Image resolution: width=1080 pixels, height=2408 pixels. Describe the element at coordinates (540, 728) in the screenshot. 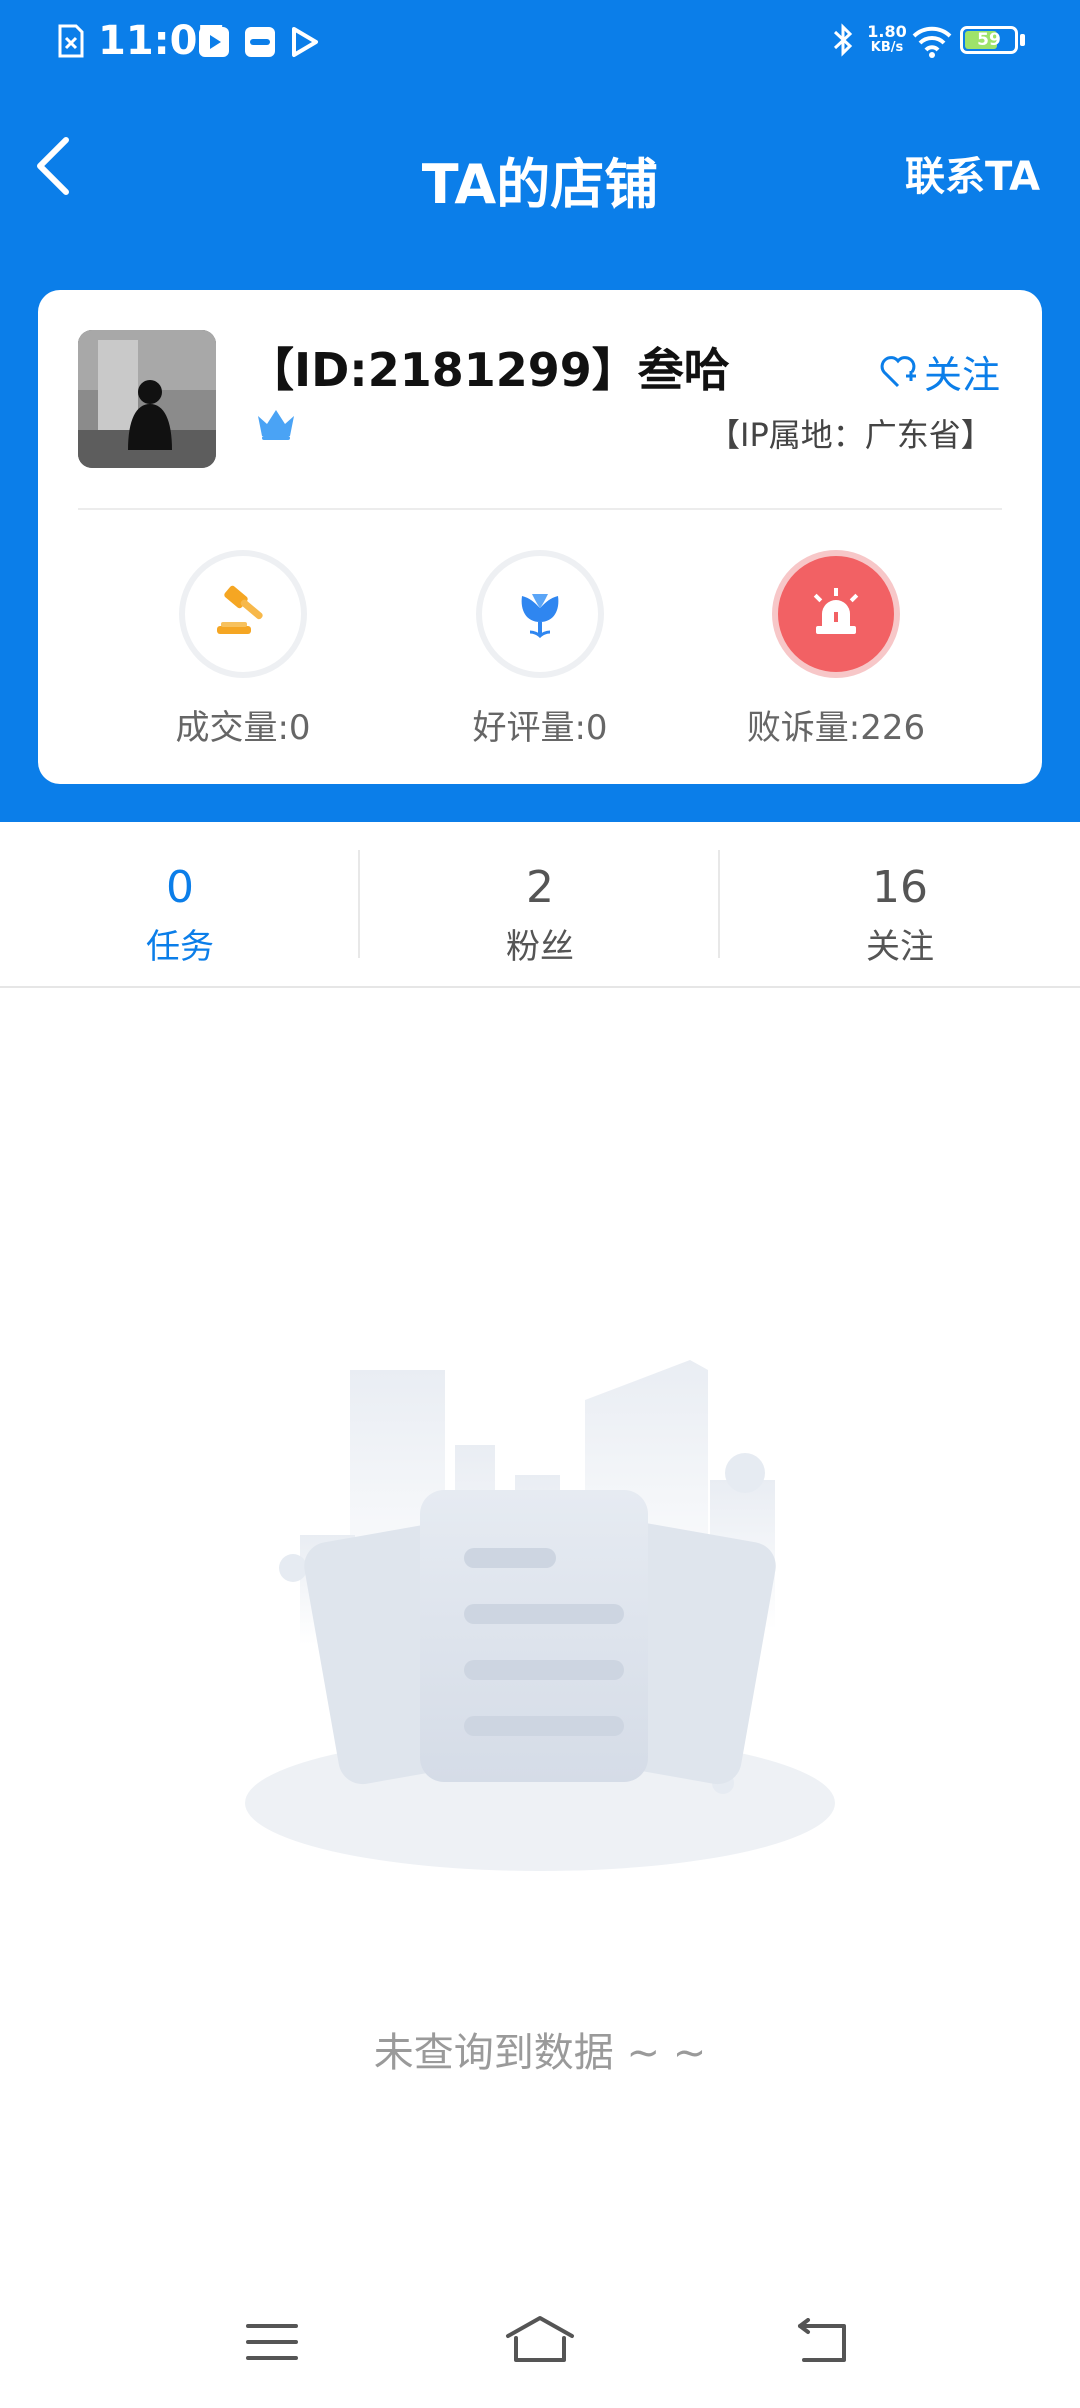

I see `stat-reviews-label: 好评量:0` at that location.